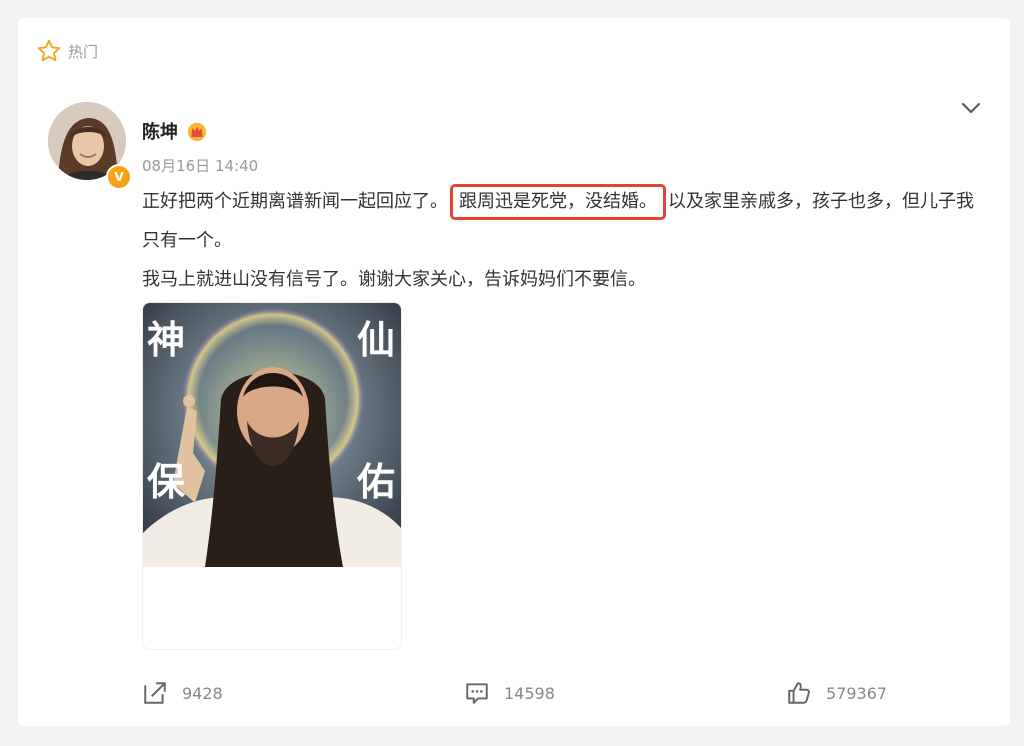  I want to click on image-caption-char: 佑, so click(376, 482).